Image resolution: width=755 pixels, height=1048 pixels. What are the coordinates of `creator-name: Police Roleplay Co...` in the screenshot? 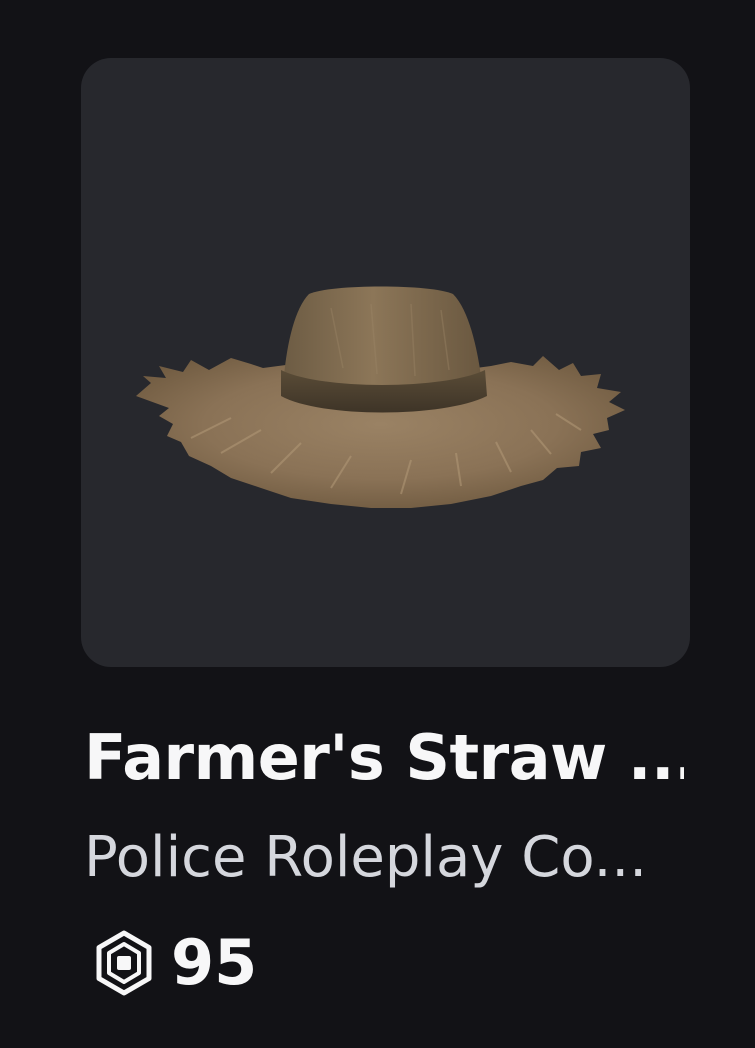 It's located at (384, 858).